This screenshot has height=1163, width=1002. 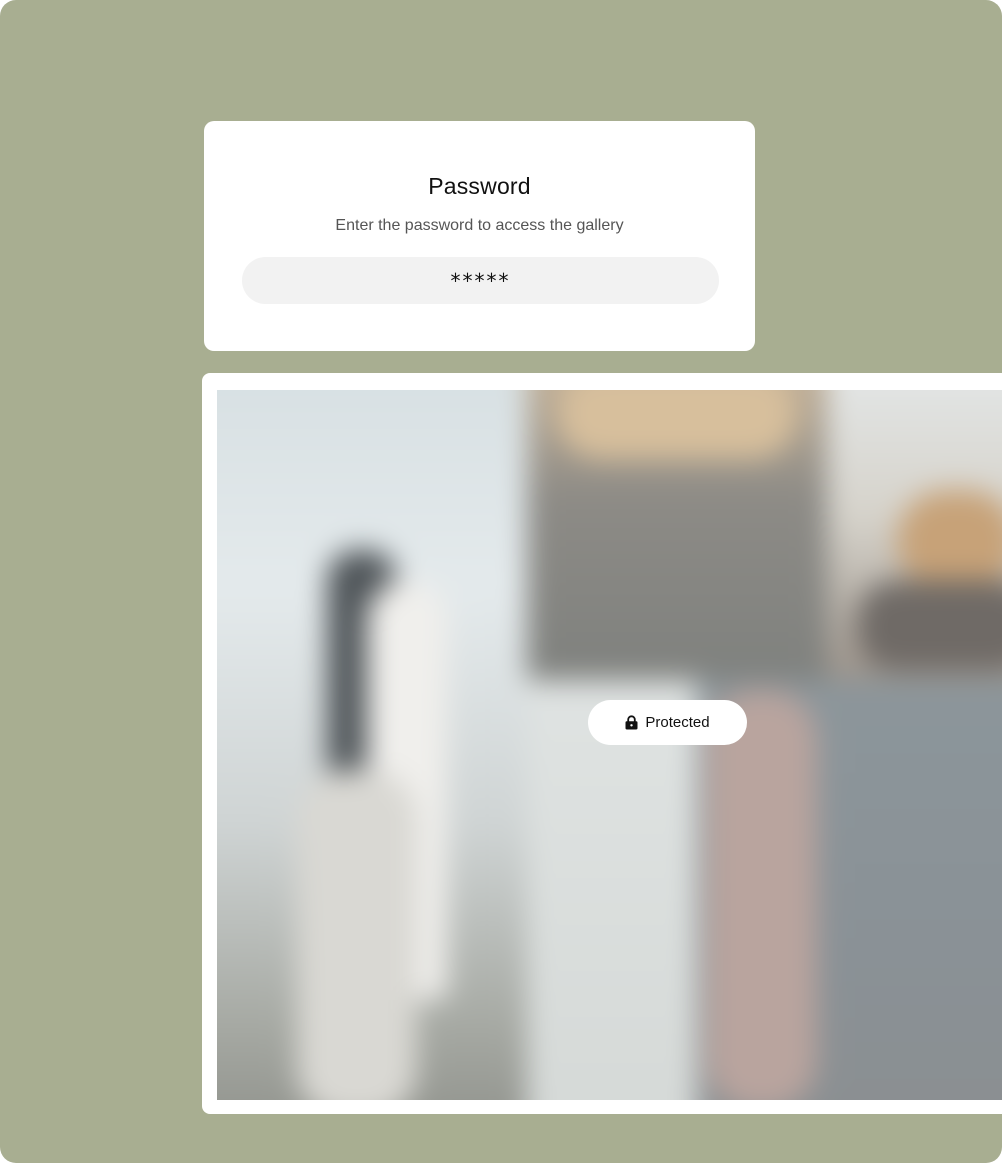 I want to click on password-subtitle: Enter the password to access the gallery, so click(x=479, y=225).